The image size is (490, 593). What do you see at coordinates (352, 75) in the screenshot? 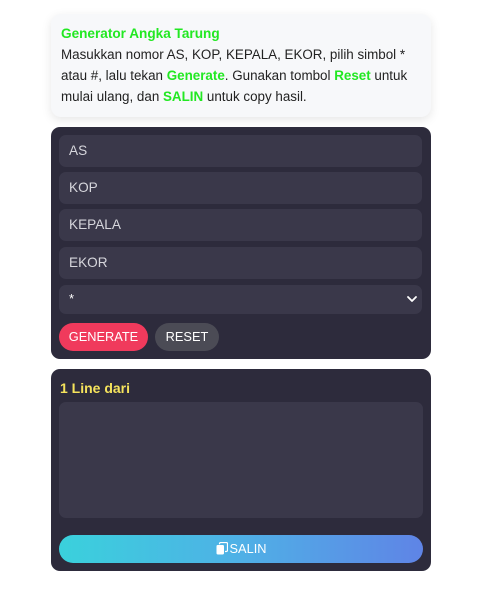
I see `reset-keyword: Reset` at bounding box center [352, 75].